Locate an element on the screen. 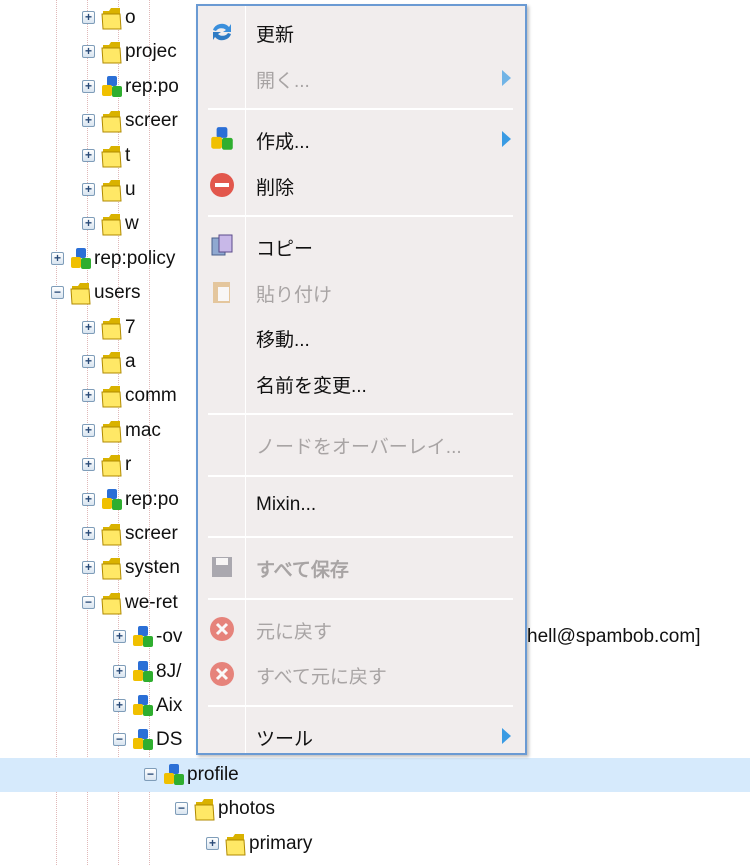 Image resolution: width=750 pixels, height=865 pixels. tree-node-label: 7 is located at coordinates (130, 328).